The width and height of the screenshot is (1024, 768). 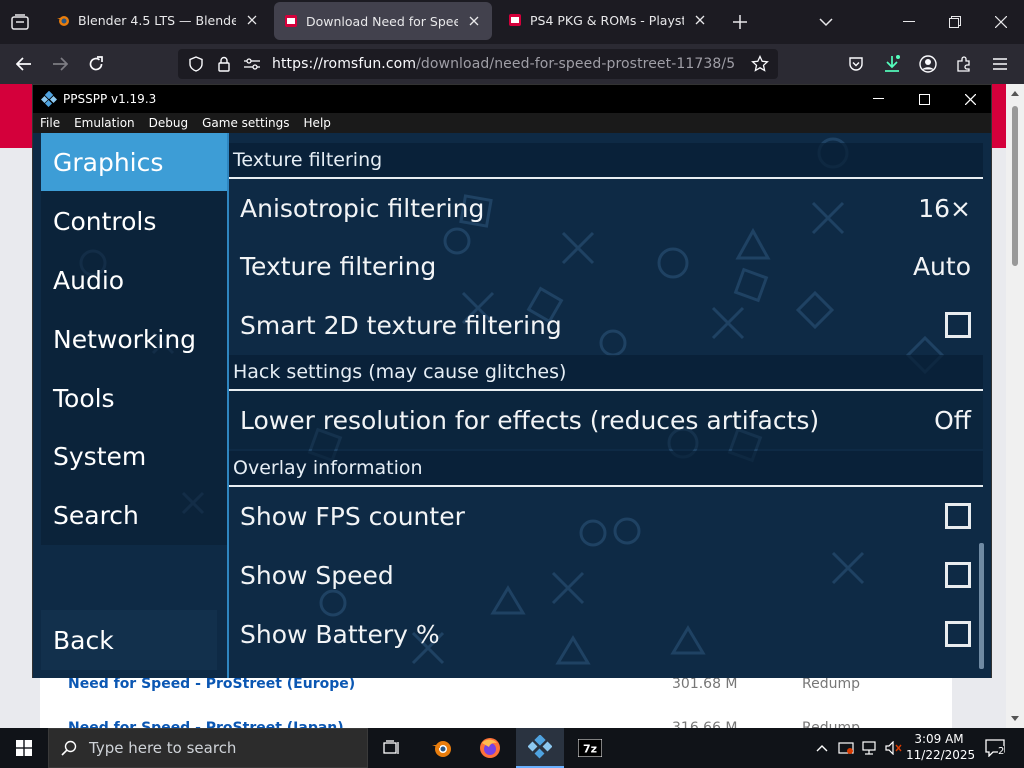 I want to click on rom-source: Redump, so click(x=831, y=684).